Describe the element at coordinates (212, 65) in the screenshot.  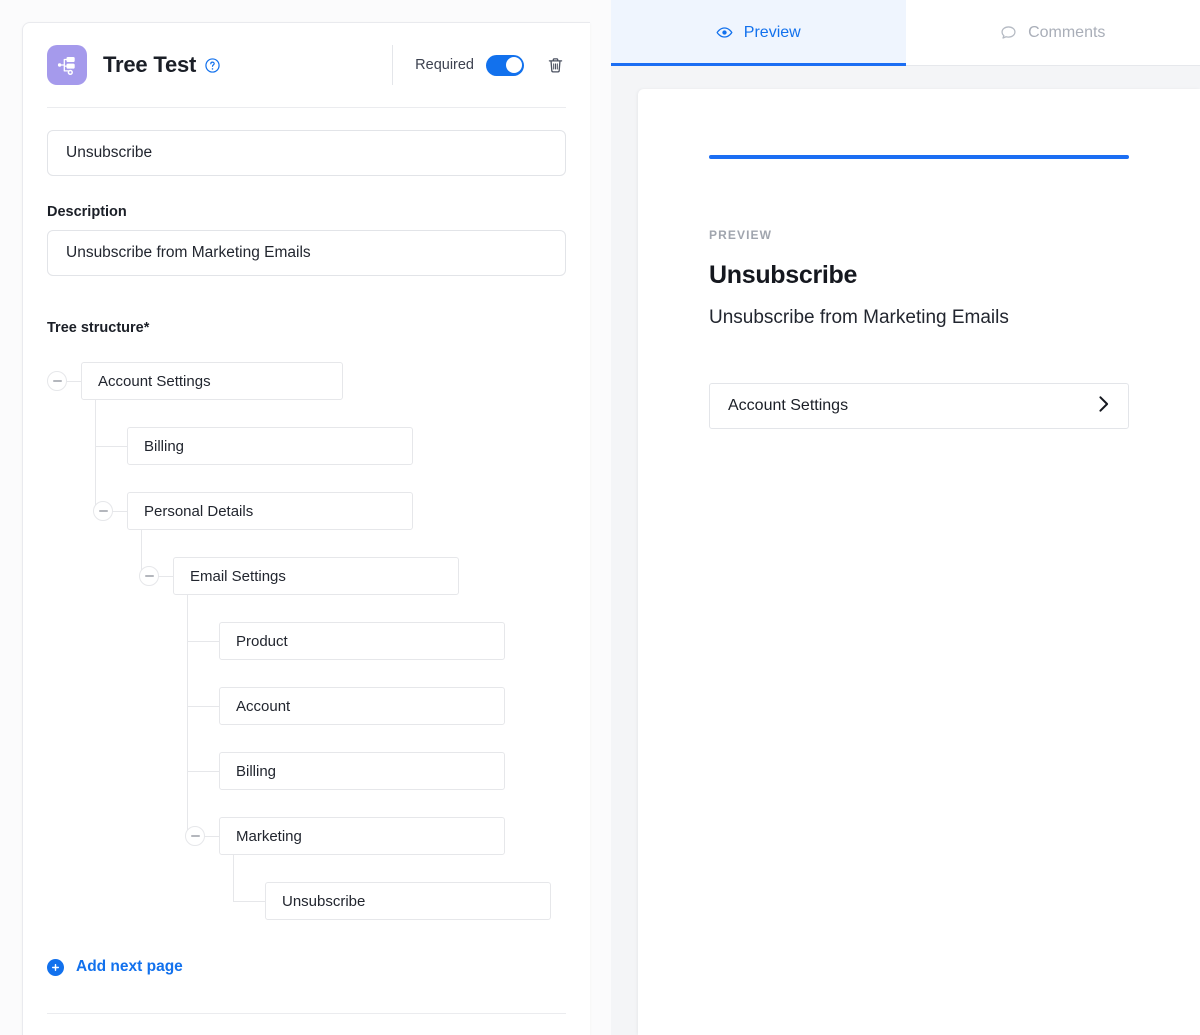
I see `help-circle-icon` at that location.